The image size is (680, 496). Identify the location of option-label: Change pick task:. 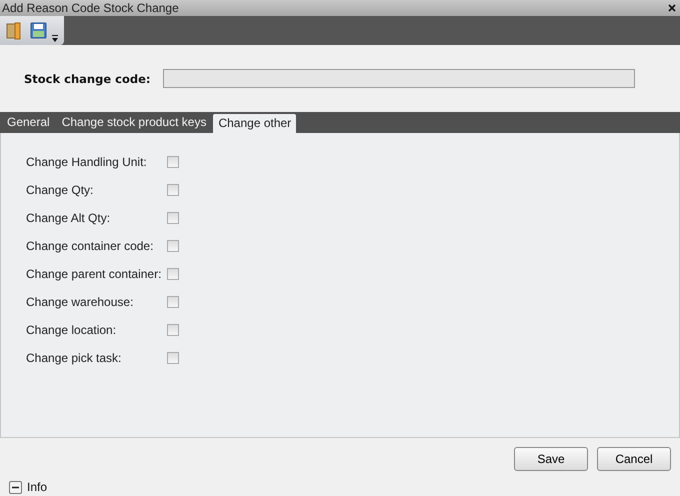
(74, 358).